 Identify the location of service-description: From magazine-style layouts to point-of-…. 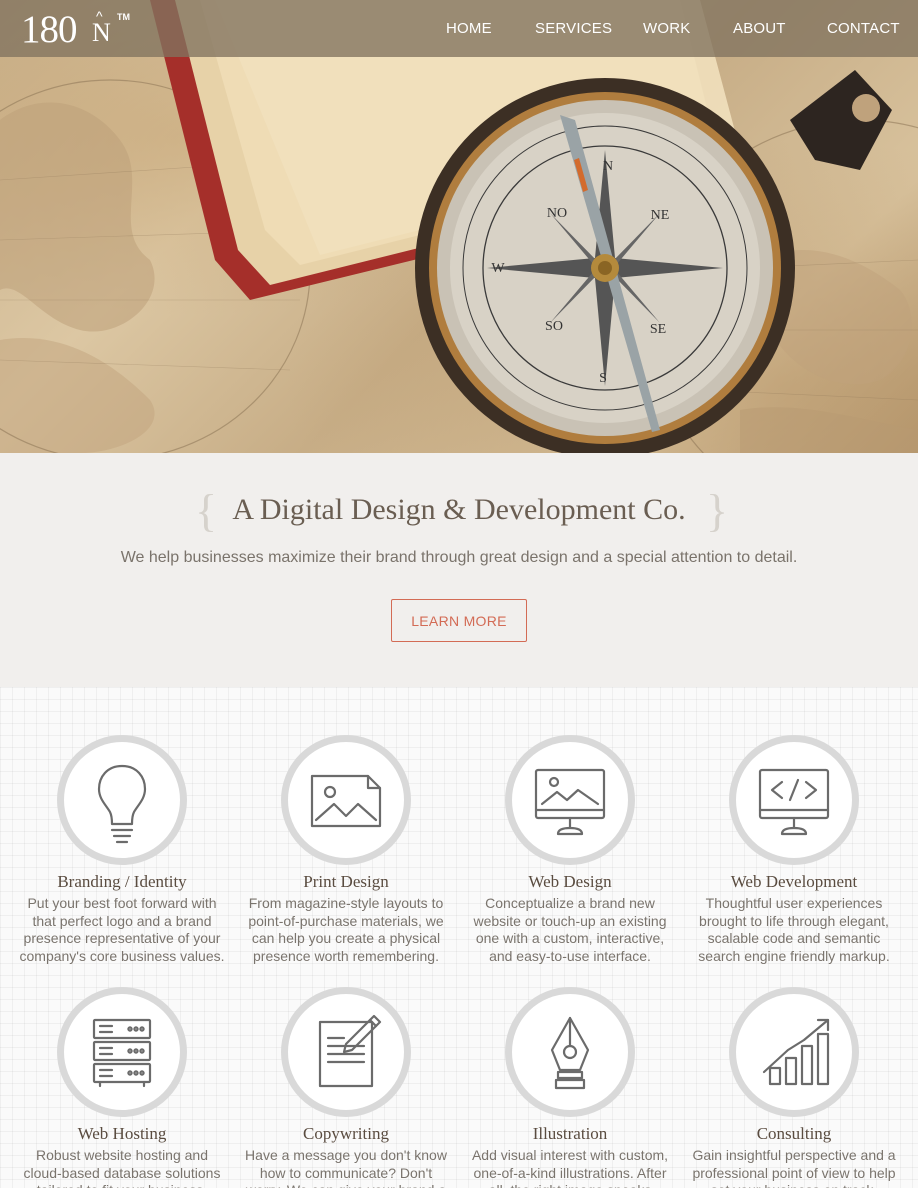
(346, 929).